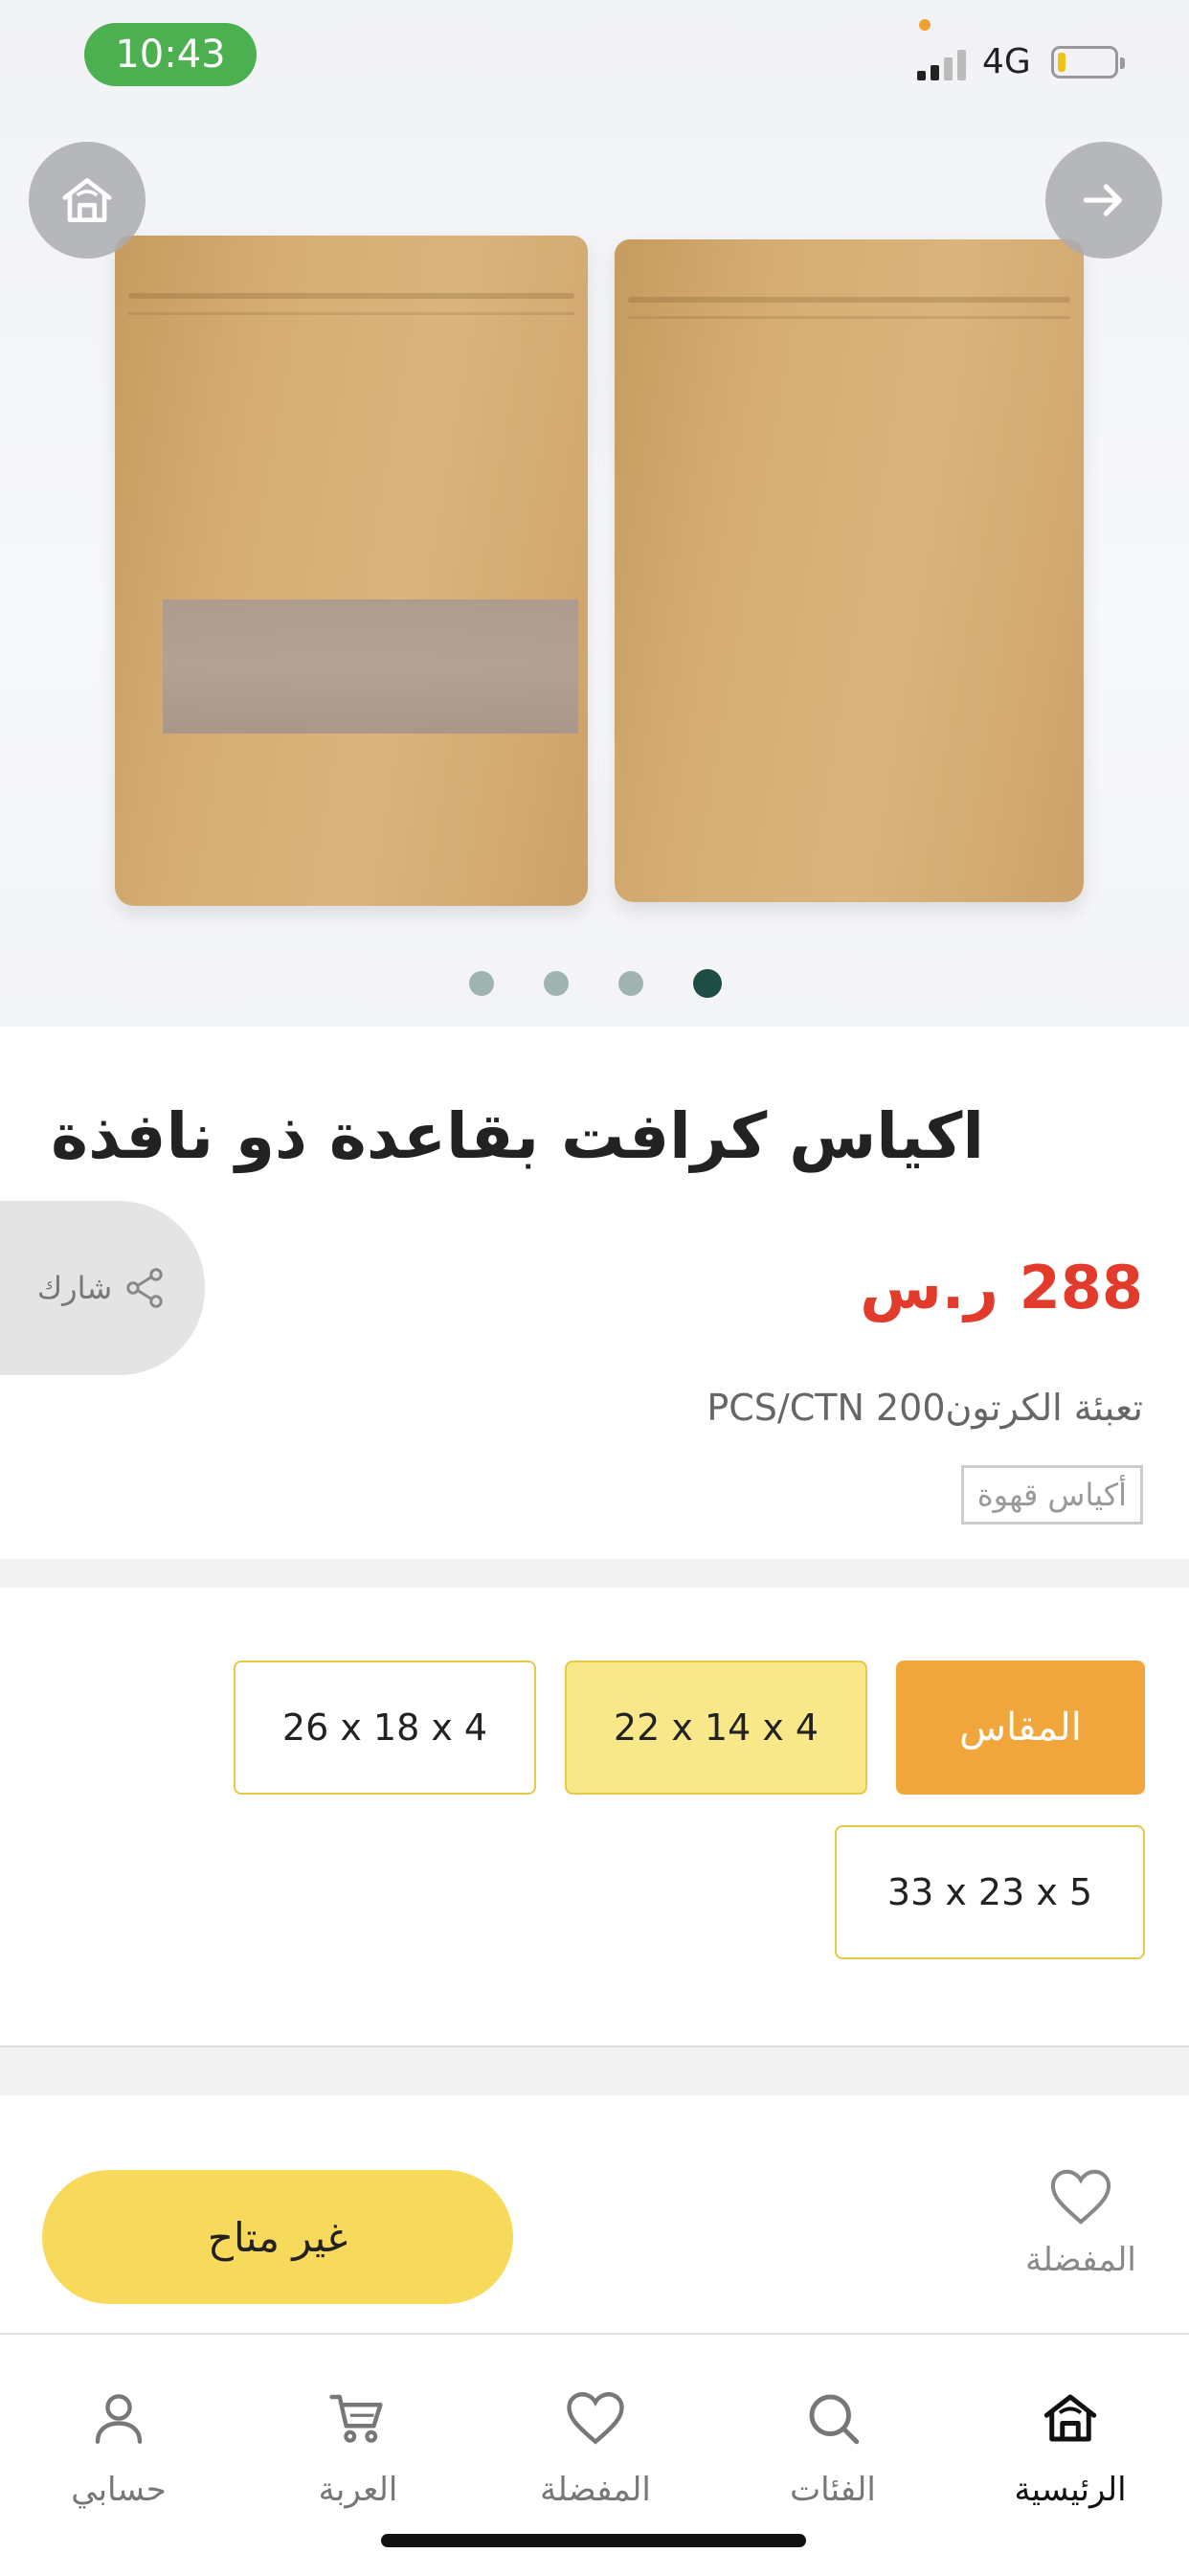 The height and width of the screenshot is (2576, 1189). What do you see at coordinates (925, 25) in the screenshot?
I see `privacy-indicator-dot` at bounding box center [925, 25].